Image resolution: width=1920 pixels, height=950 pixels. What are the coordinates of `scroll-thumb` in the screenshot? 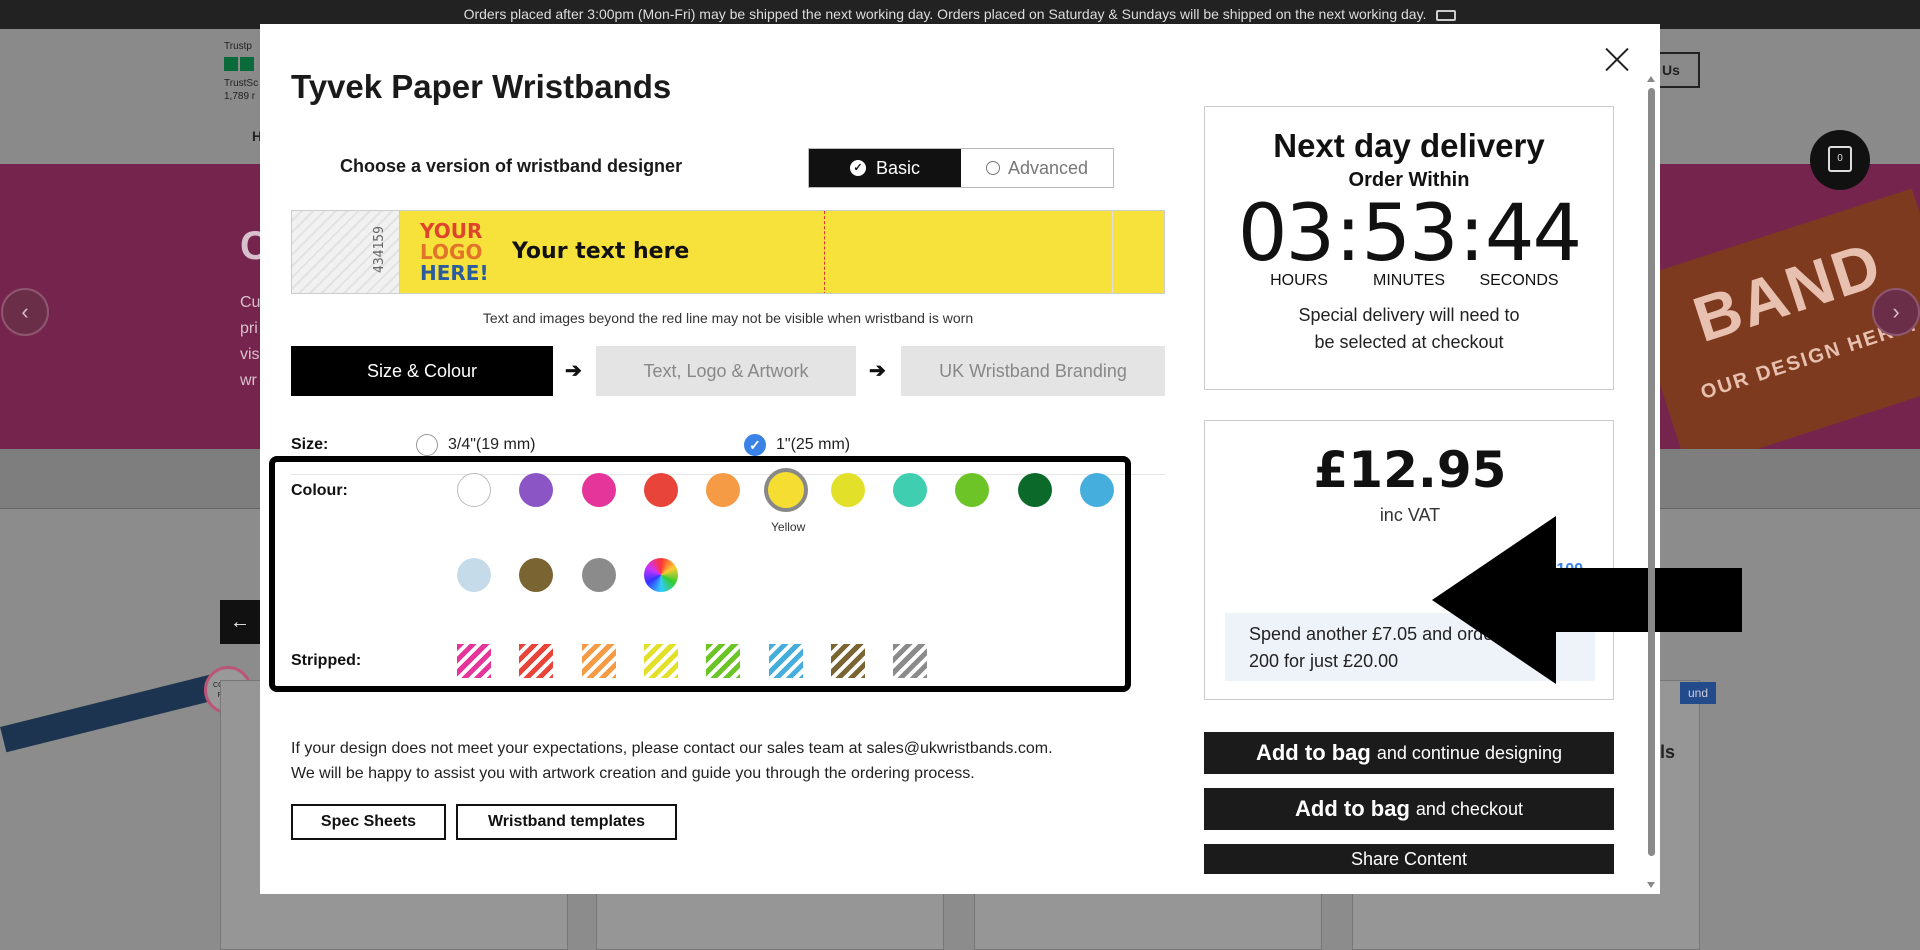 It's located at (1651, 472).